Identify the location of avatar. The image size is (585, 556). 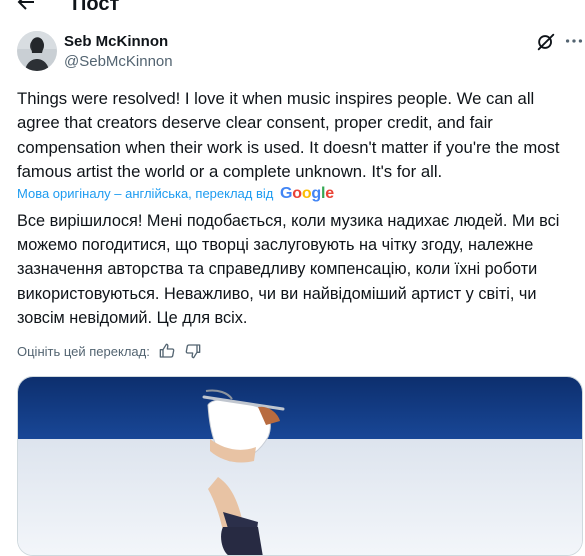
(37, 51).